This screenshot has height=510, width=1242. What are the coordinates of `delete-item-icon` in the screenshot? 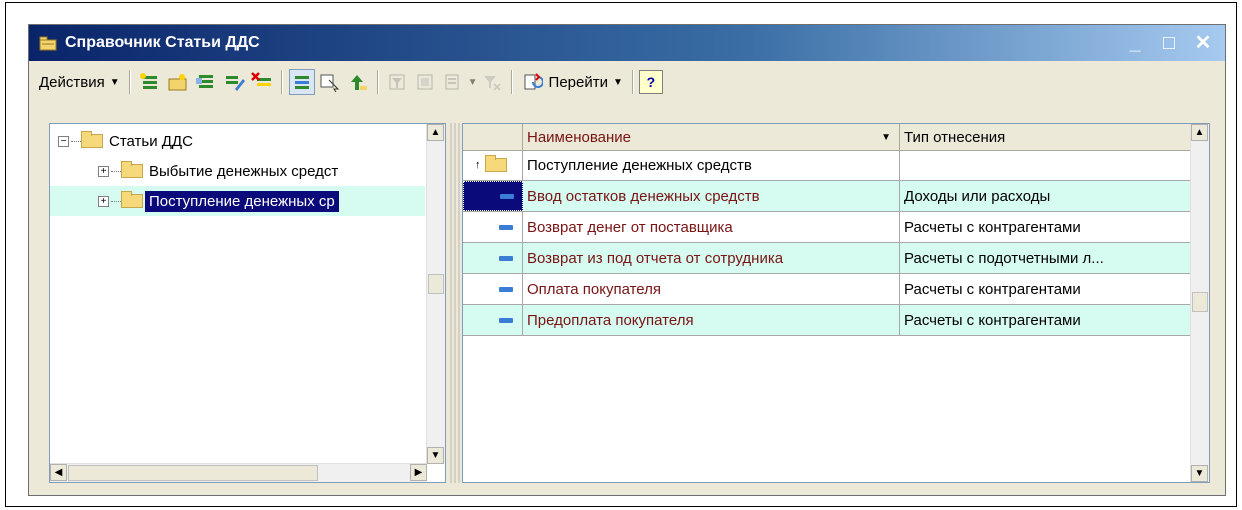 It's located at (262, 82).